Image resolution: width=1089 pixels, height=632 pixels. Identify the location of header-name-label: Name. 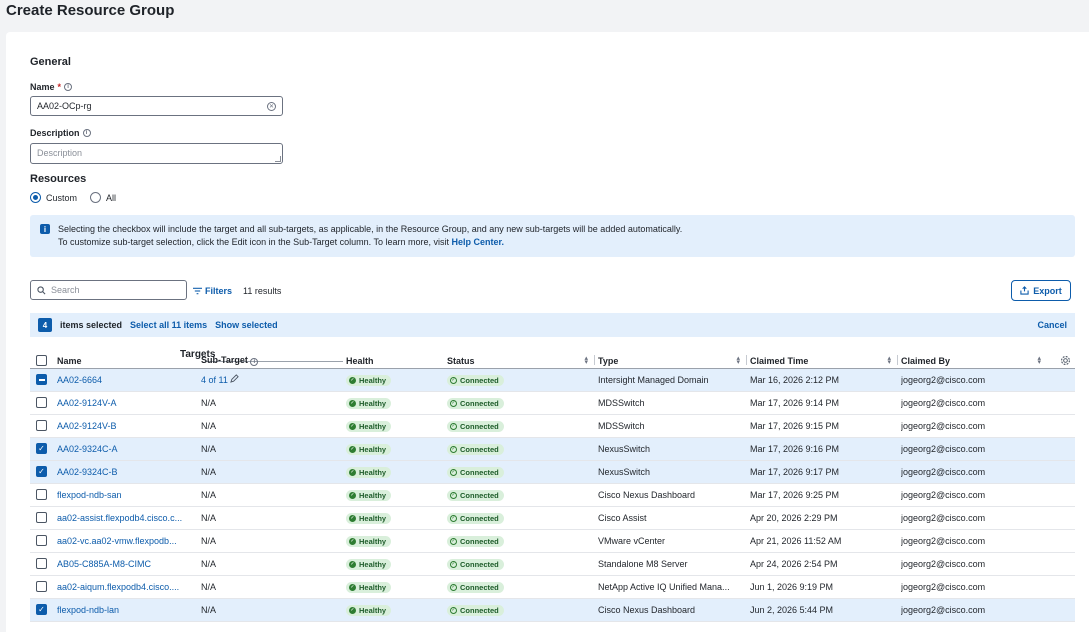
(69, 360).